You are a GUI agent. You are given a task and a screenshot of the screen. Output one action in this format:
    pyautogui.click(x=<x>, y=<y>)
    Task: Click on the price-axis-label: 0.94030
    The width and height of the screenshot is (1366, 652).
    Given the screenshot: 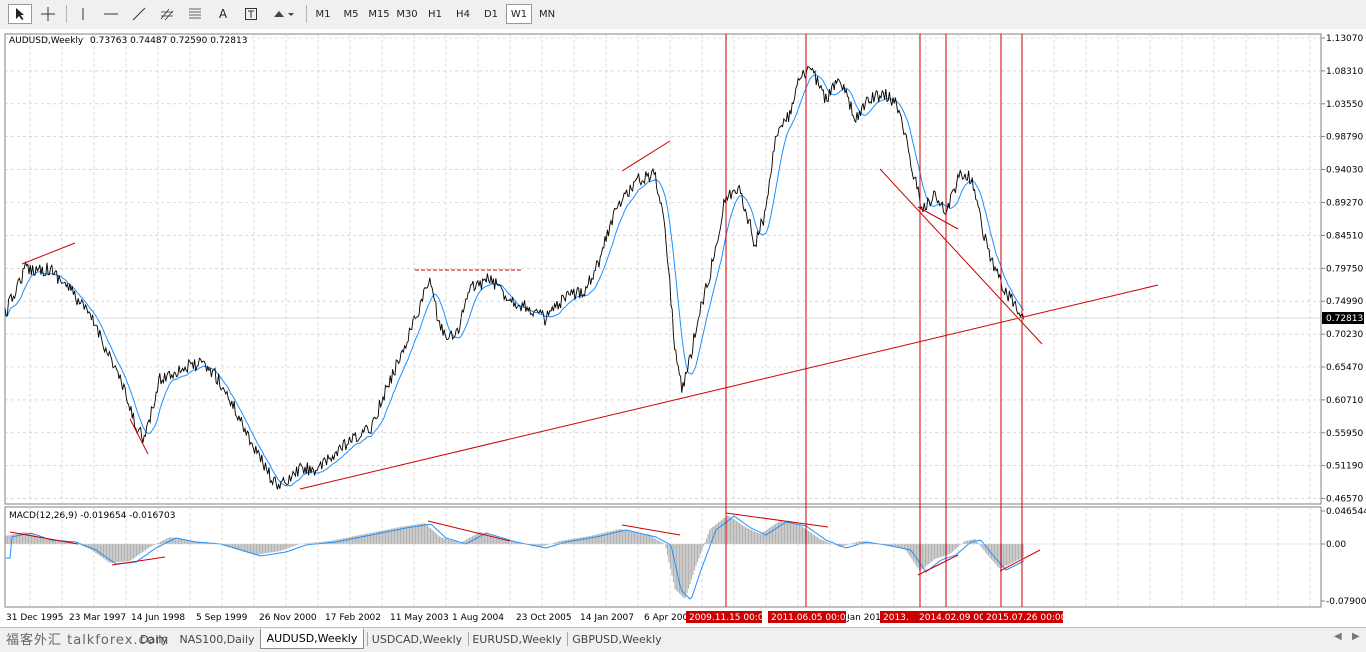 What is the action you would take?
    pyautogui.click(x=1344, y=171)
    